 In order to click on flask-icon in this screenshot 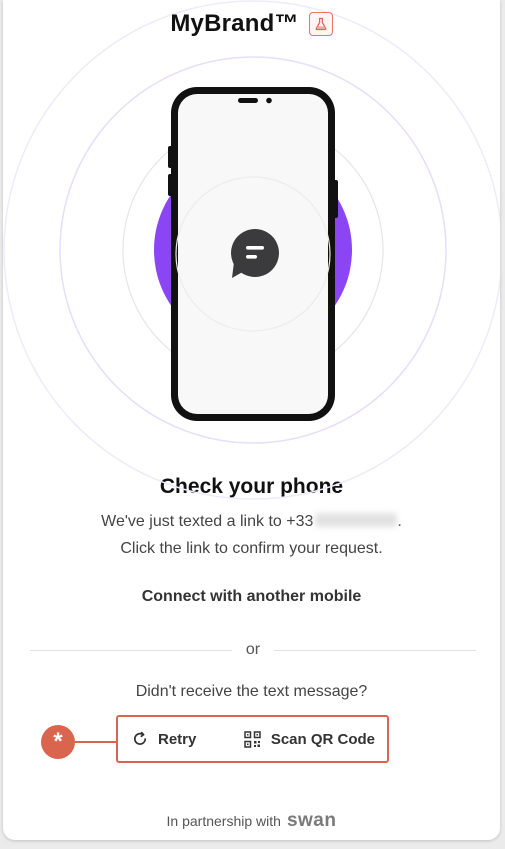, I will do `click(320, 24)`.